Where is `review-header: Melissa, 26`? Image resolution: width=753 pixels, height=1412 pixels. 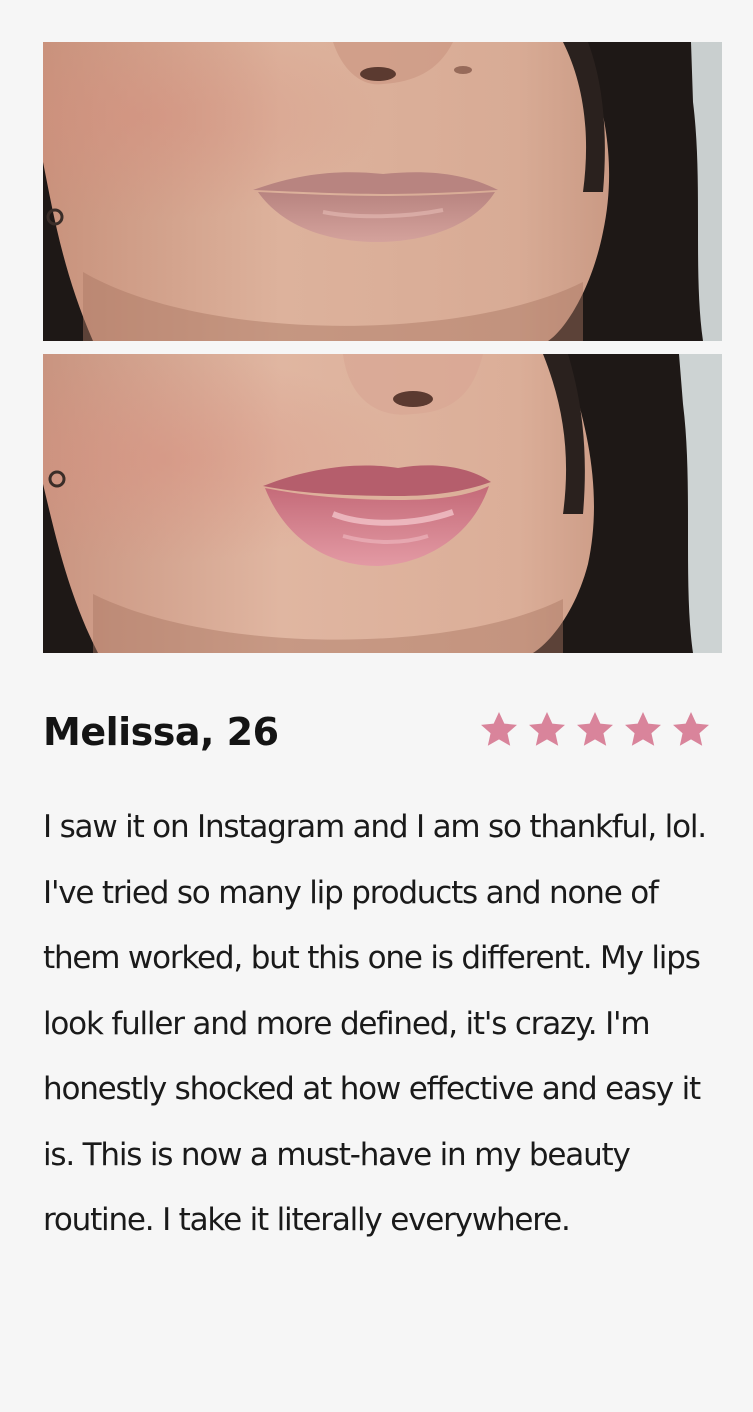 review-header: Melissa, 26 is located at coordinates (378, 732).